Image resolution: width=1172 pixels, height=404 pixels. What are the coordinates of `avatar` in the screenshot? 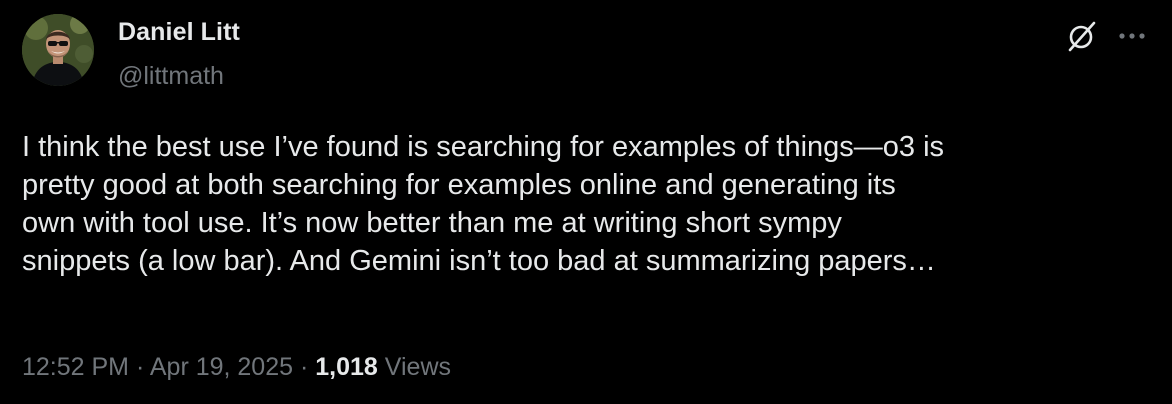 It's located at (58, 50).